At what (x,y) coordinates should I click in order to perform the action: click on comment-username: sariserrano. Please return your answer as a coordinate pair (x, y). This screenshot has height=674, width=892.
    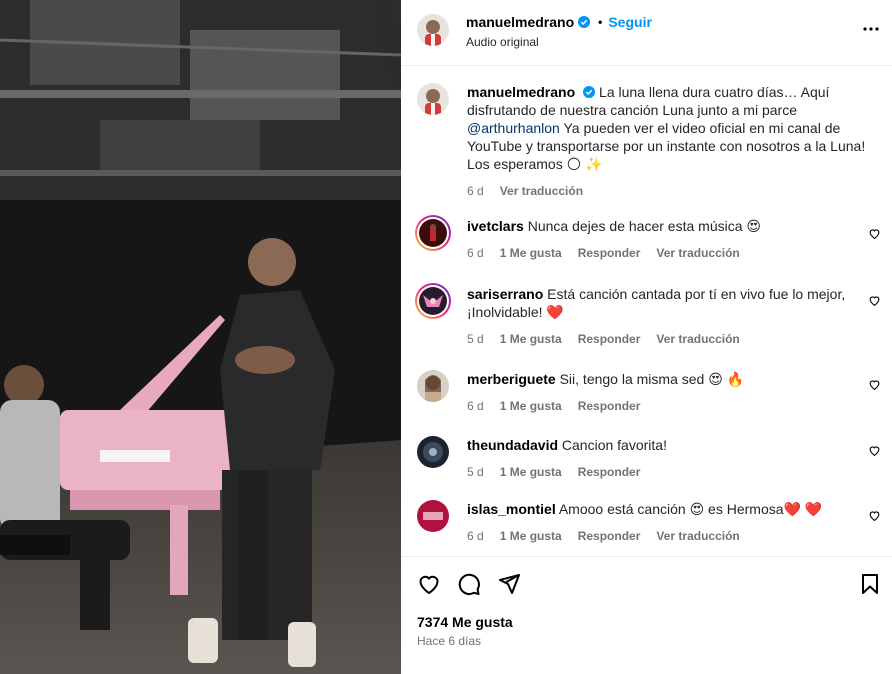
    Looking at the image, I should click on (505, 294).